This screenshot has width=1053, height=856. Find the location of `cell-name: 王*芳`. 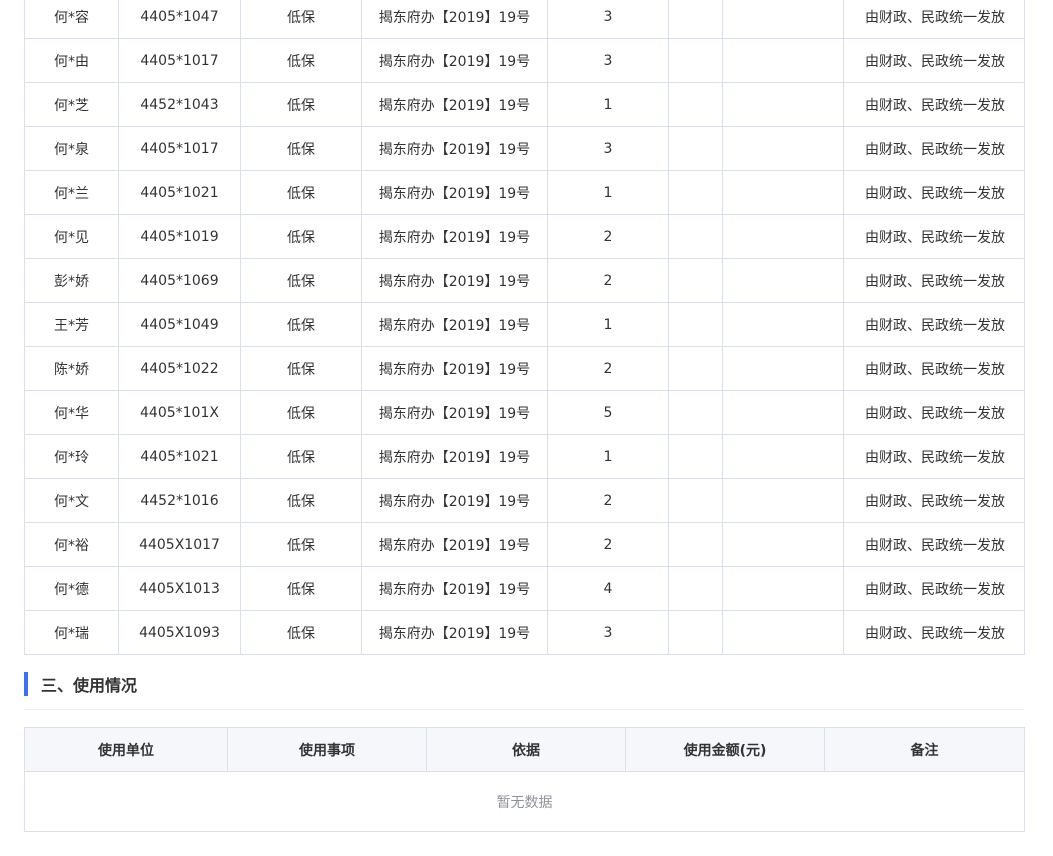

cell-name: 王*芳 is located at coordinates (71, 324).